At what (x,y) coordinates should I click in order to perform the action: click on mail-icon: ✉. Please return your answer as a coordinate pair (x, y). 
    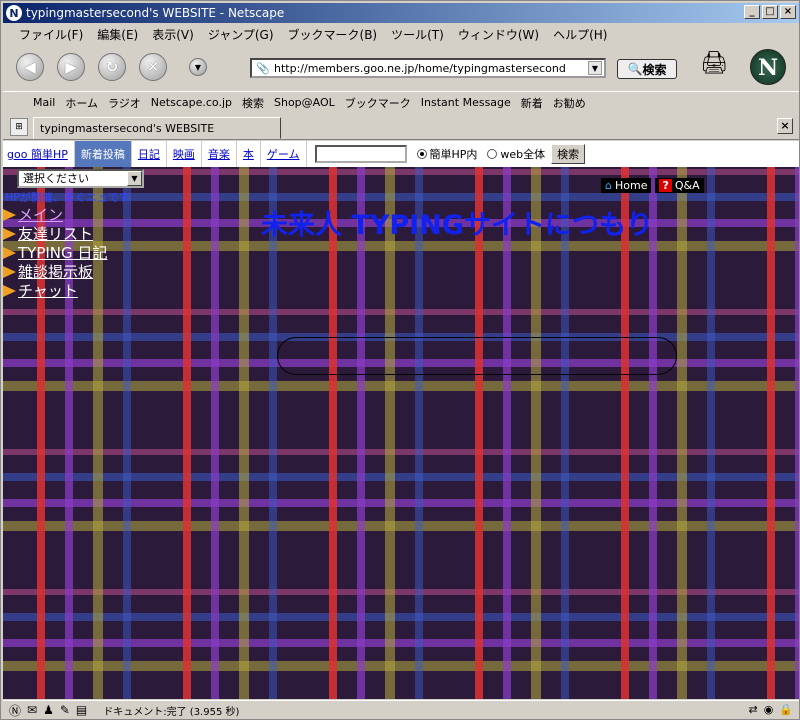
    Looking at the image, I should click on (32, 710).